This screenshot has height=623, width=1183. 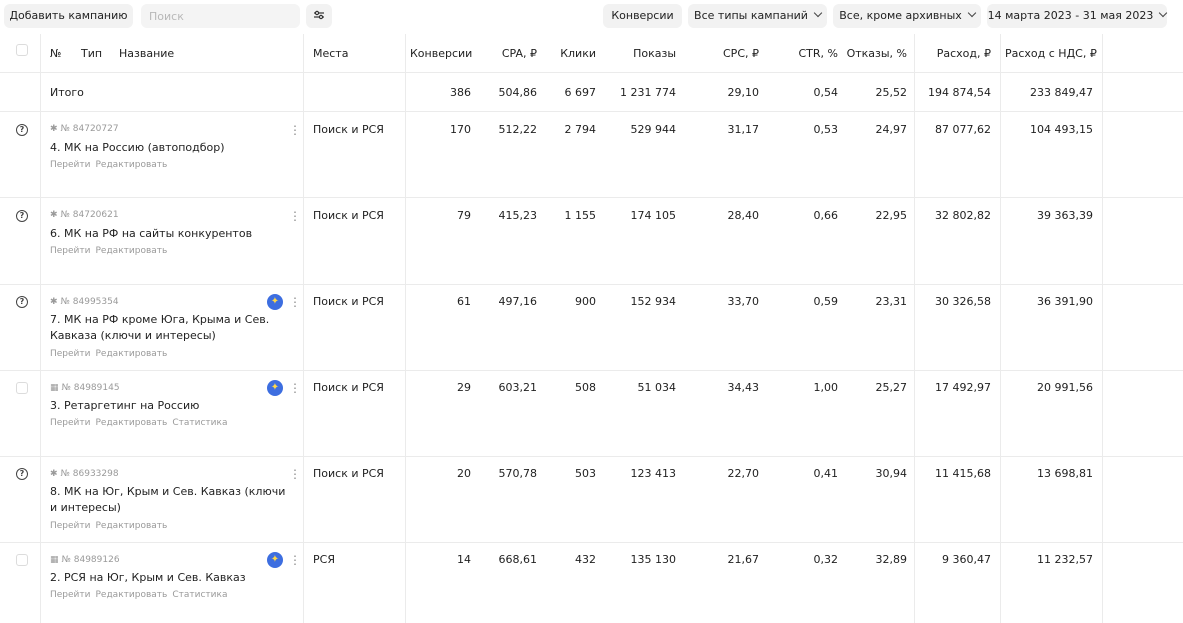 I want to click on ctr-cell: 0,53, so click(x=826, y=129).